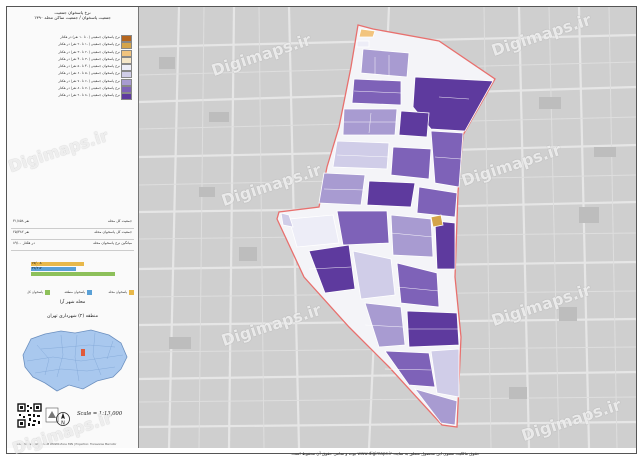  I want to click on bar-legend: پاسخوان محله پاسخوان منطقه پاسخوان کل, so click(72, 293).